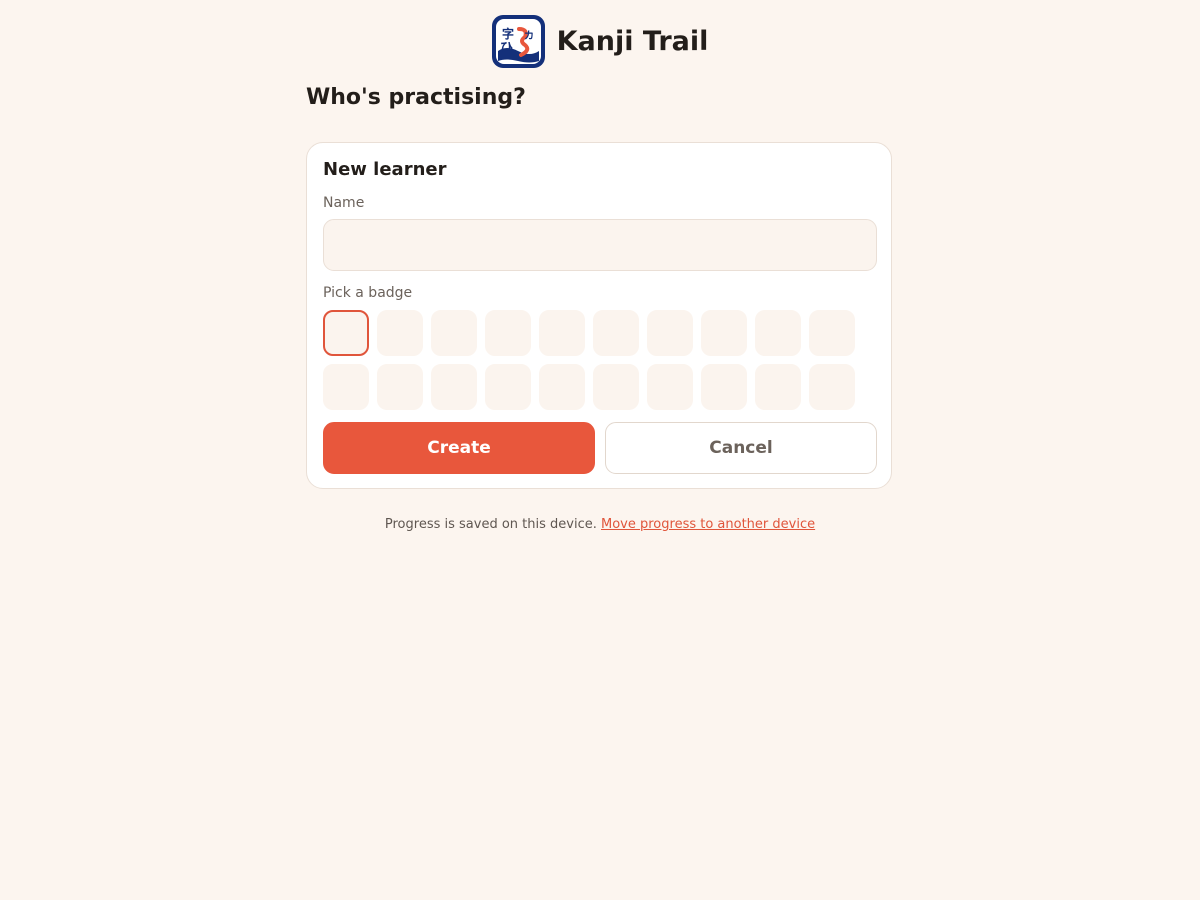 Image resolution: width=1200 pixels, height=900 pixels. Describe the element at coordinates (529, 36) in the screenshot. I see `svg-text: カ` at that location.